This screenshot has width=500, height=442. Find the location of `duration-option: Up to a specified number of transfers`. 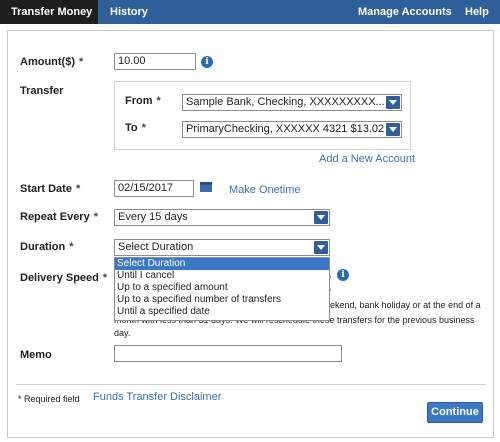

duration-option: Up to a specified number of transfers is located at coordinates (222, 300).